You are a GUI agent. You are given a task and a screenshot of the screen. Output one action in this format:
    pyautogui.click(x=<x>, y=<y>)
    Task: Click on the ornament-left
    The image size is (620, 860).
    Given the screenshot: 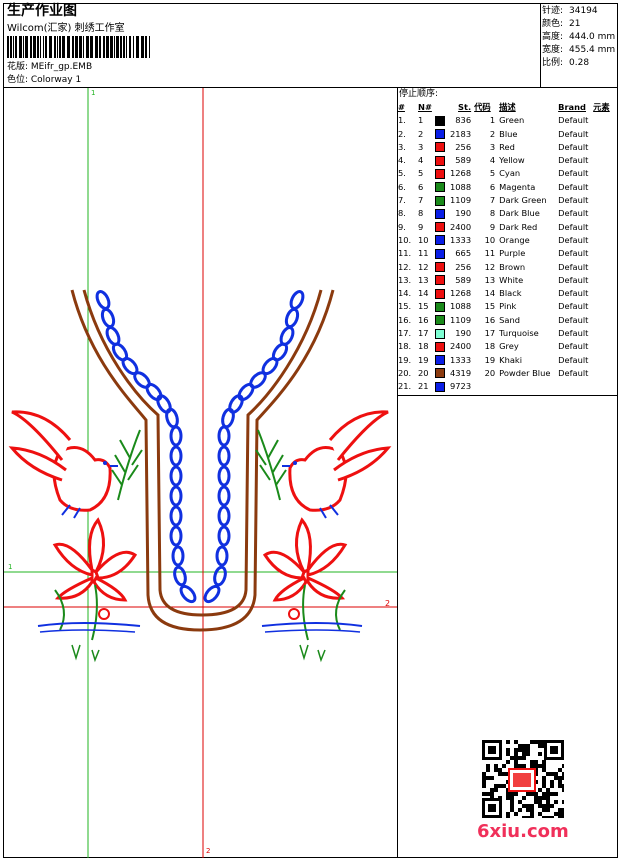 What is the action you would take?
    pyautogui.click(x=89, y=623)
    